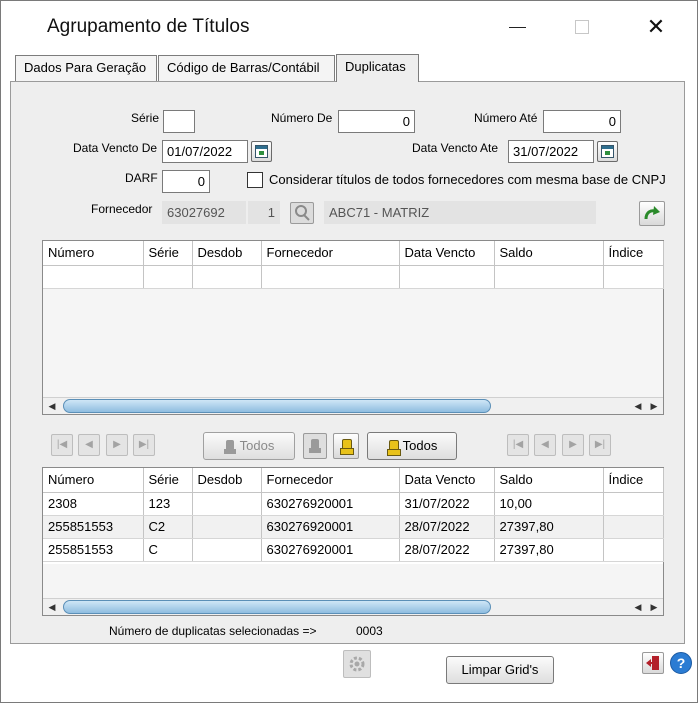  I want to click on numero-ate-input: 0, so click(582, 121).